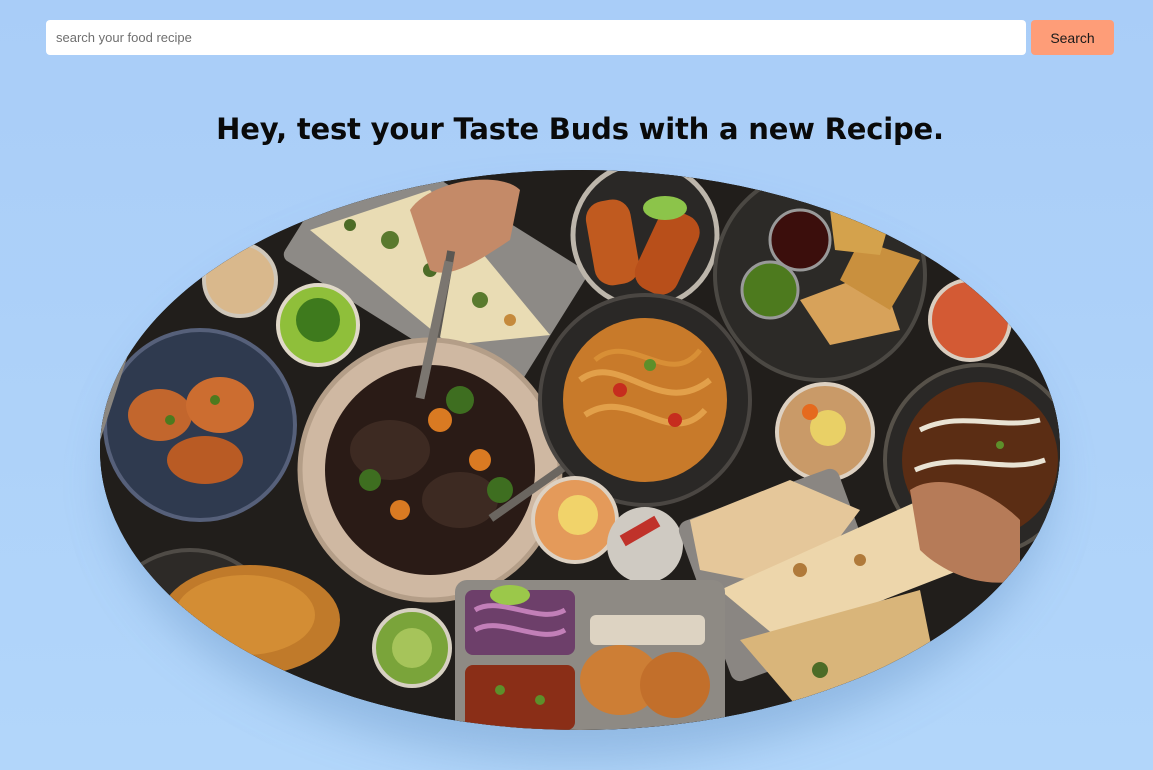  What do you see at coordinates (970, 320) in the screenshot?
I see `drink-right` at bounding box center [970, 320].